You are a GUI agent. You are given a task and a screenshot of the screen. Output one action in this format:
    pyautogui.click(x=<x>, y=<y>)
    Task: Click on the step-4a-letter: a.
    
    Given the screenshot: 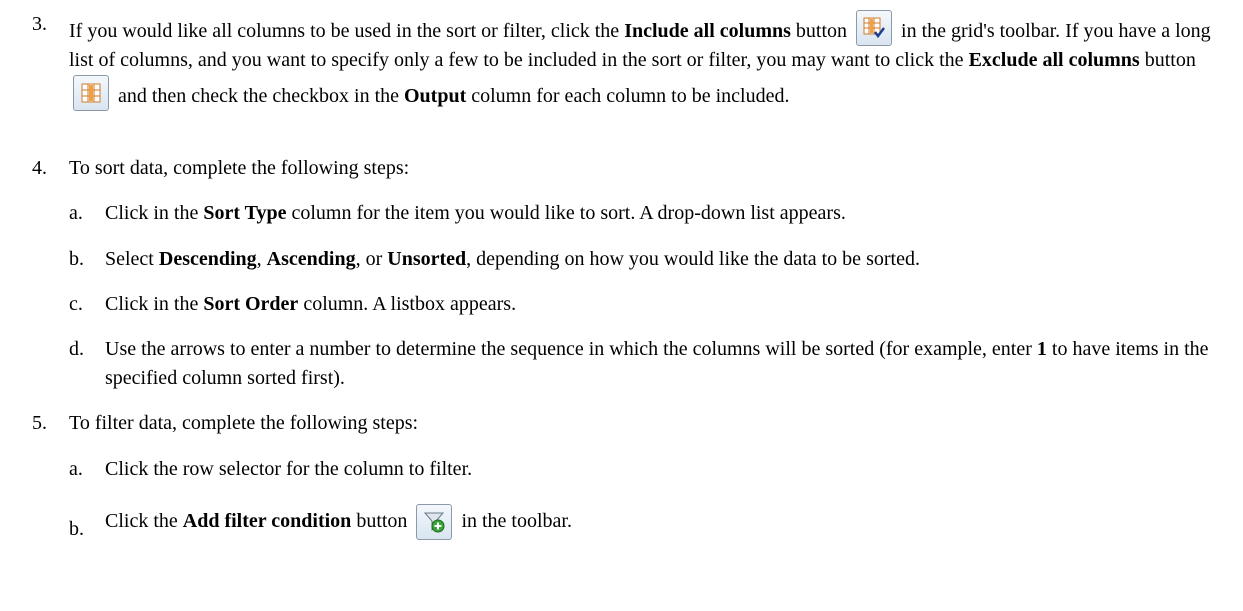 What is the action you would take?
    pyautogui.click(x=76, y=213)
    